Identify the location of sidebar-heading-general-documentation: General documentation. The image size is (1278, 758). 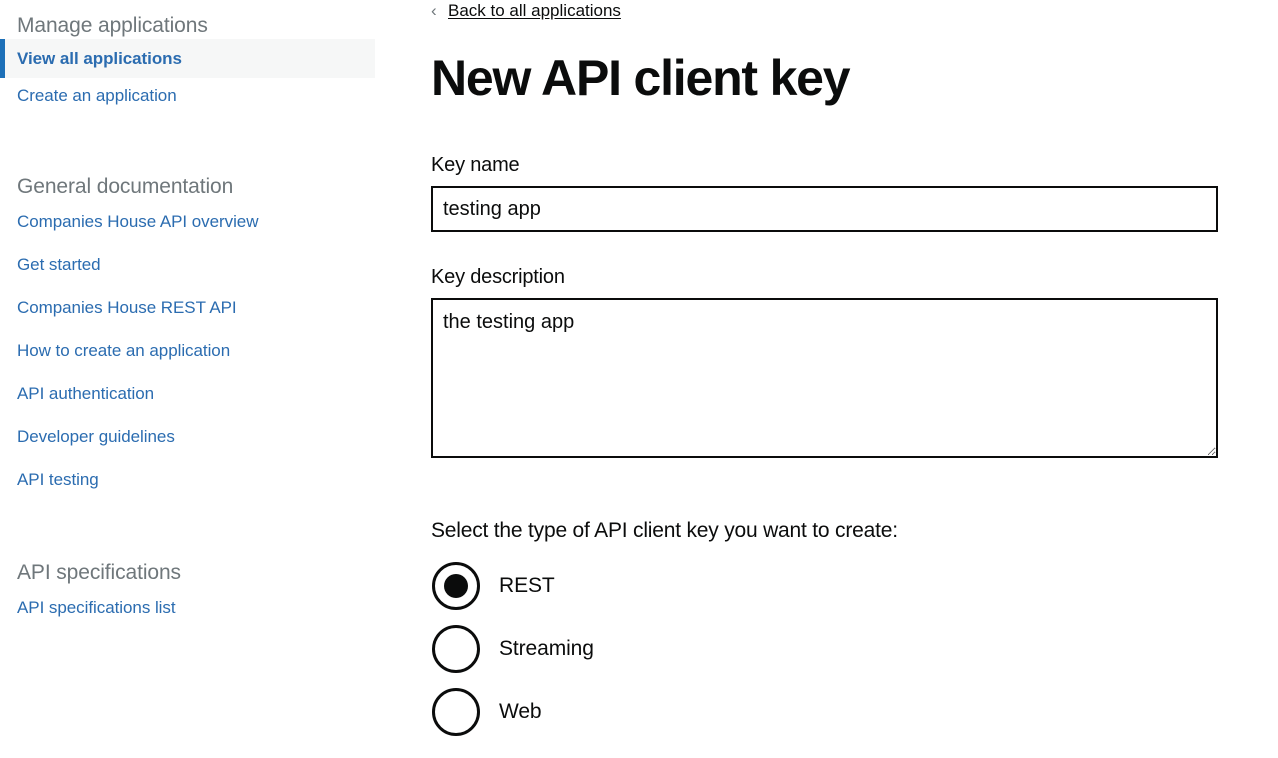
(125, 186).